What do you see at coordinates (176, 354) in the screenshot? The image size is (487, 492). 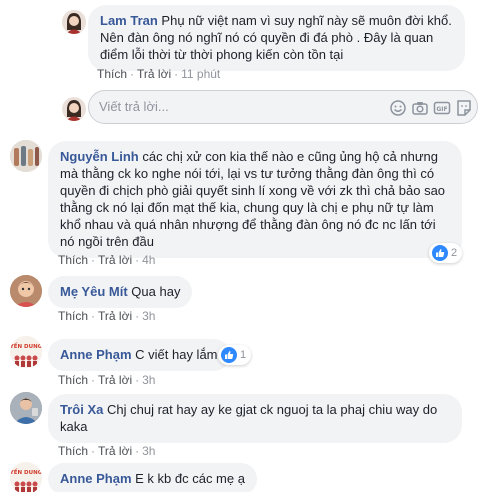 I see `comment-text: C viết hay lắm` at bounding box center [176, 354].